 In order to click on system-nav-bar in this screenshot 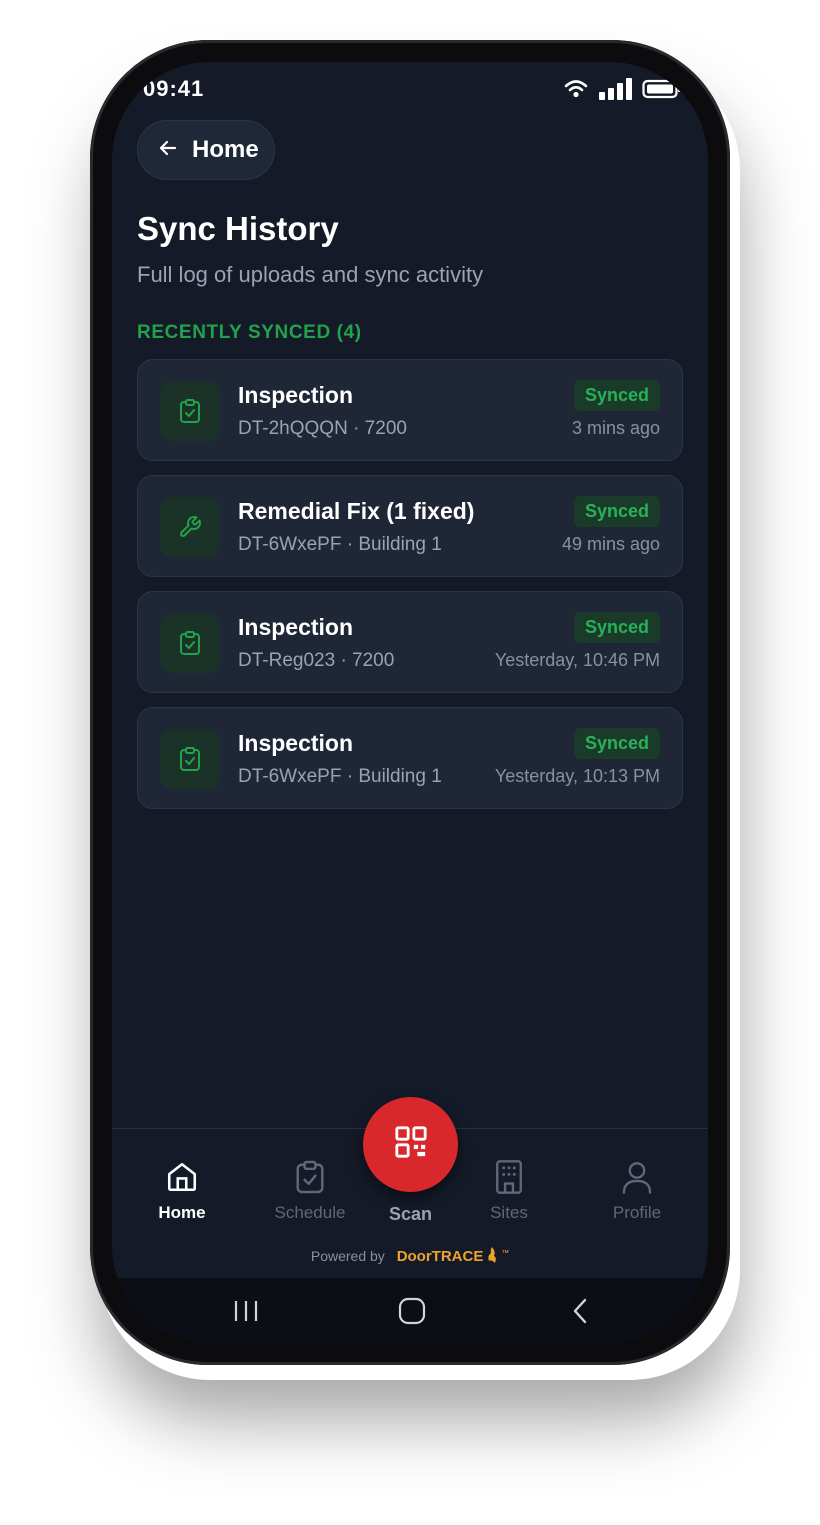, I will do `click(410, 1310)`.